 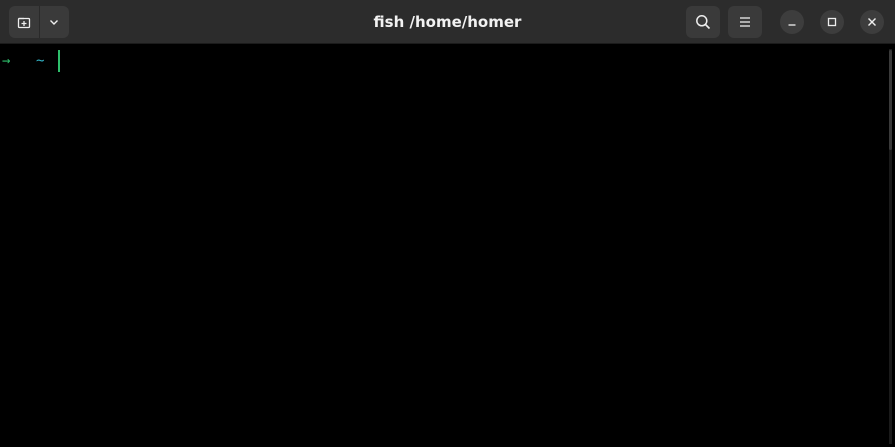 I want to click on new-tab-button, so click(x=24, y=22).